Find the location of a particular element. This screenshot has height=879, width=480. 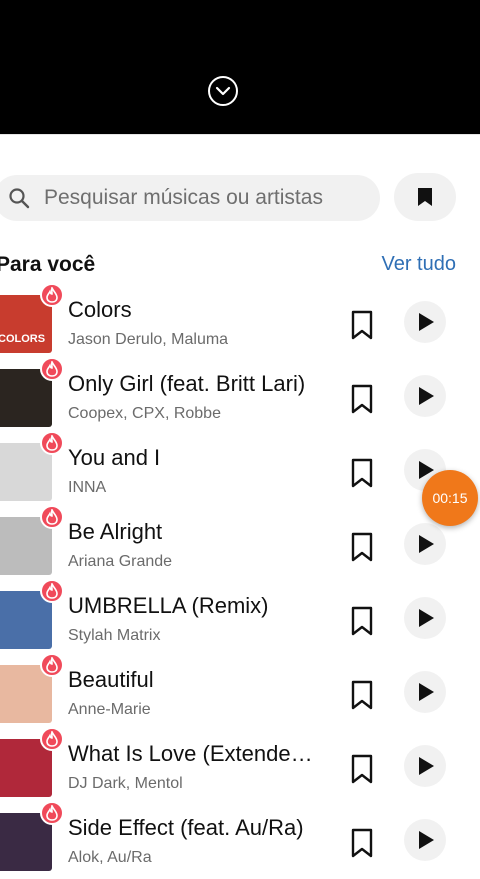

song-row: Be Alright Ariana Grande is located at coordinates (240, 544).